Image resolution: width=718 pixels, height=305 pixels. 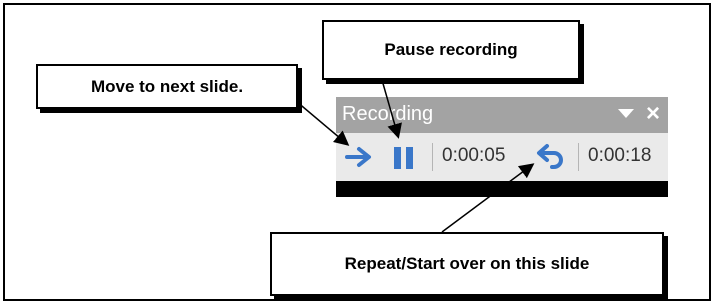 What do you see at coordinates (391, 109) in the screenshot?
I see `arrow-to-pause` at bounding box center [391, 109].